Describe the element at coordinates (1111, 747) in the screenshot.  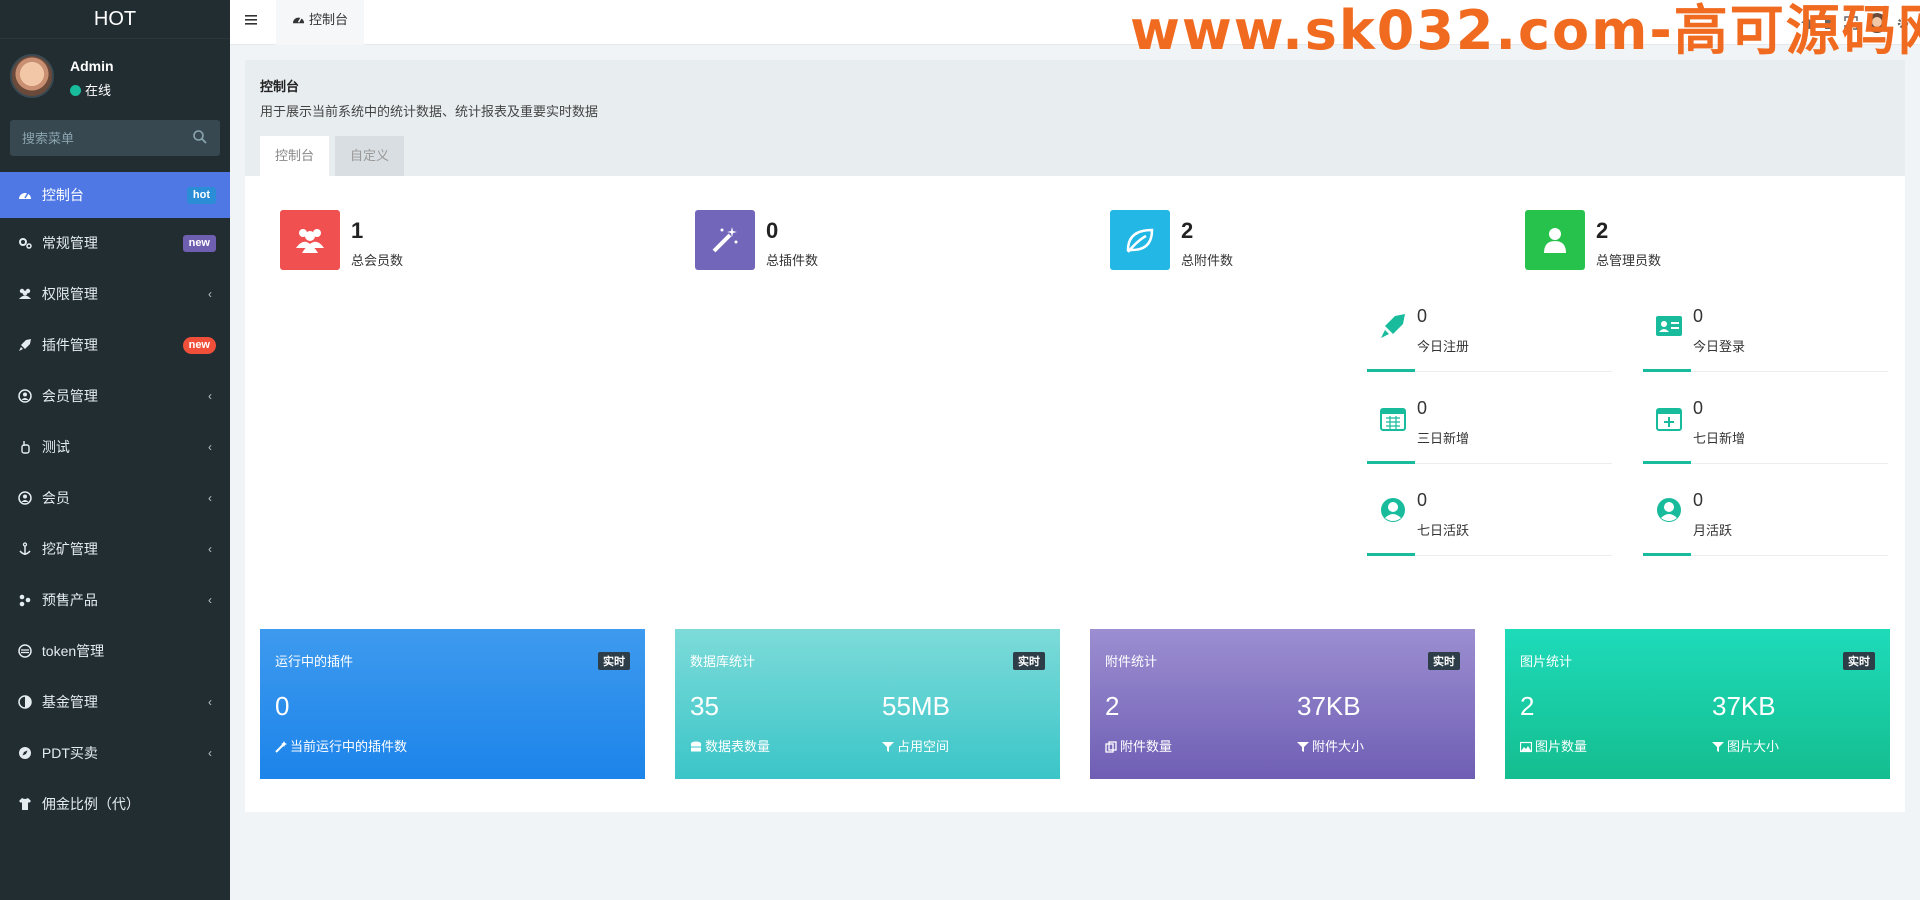
I see `files-icon` at that location.